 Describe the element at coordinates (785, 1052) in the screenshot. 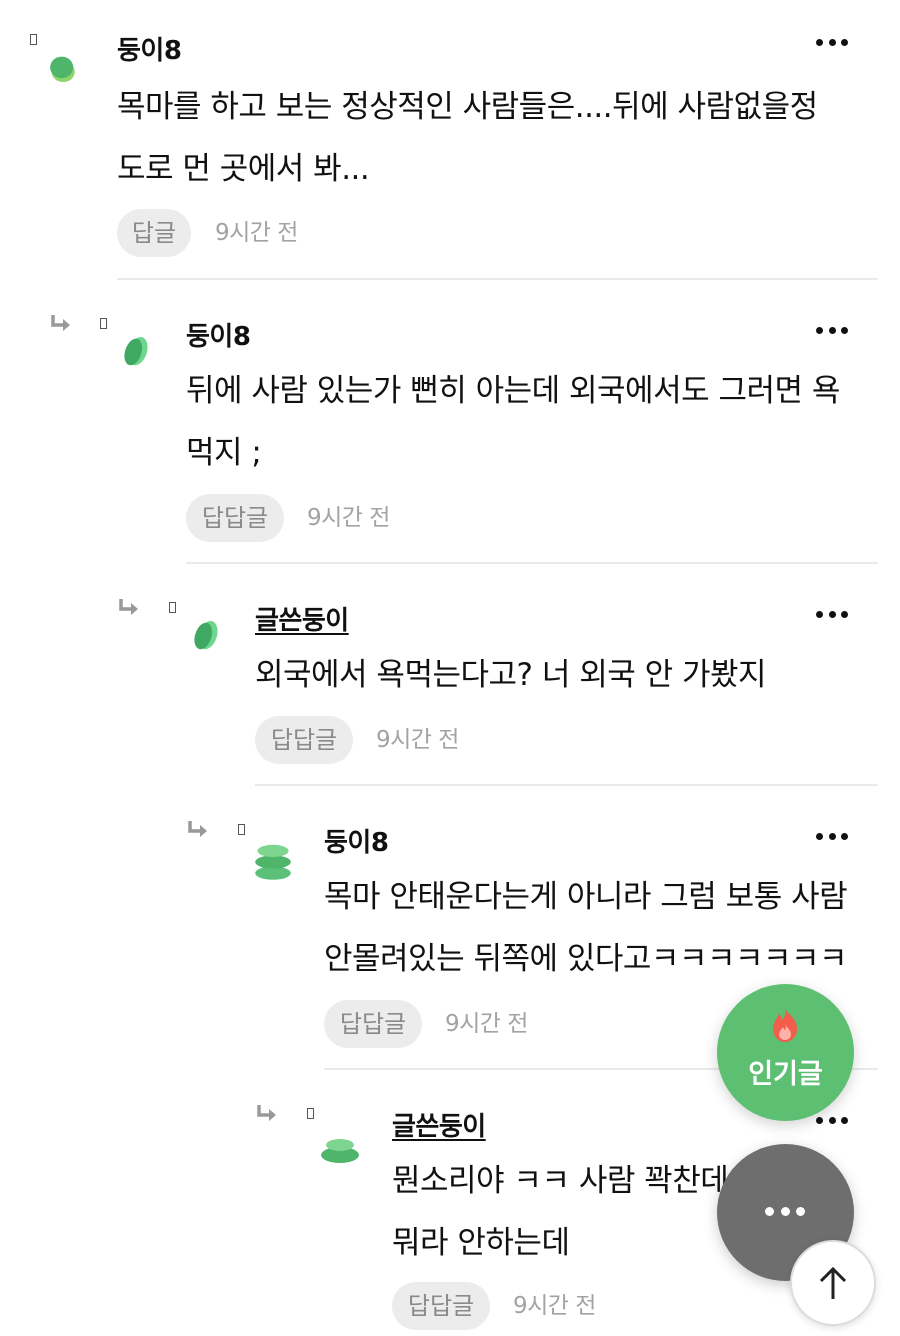

I see `popular-posts-button: 인기글` at that location.